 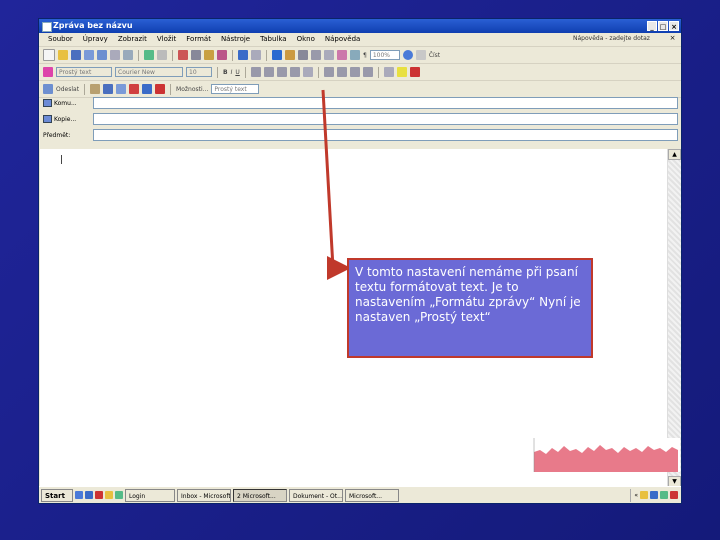 What do you see at coordinates (222, 55) in the screenshot?
I see `format-painter-icon` at bounding box center [222, 55].